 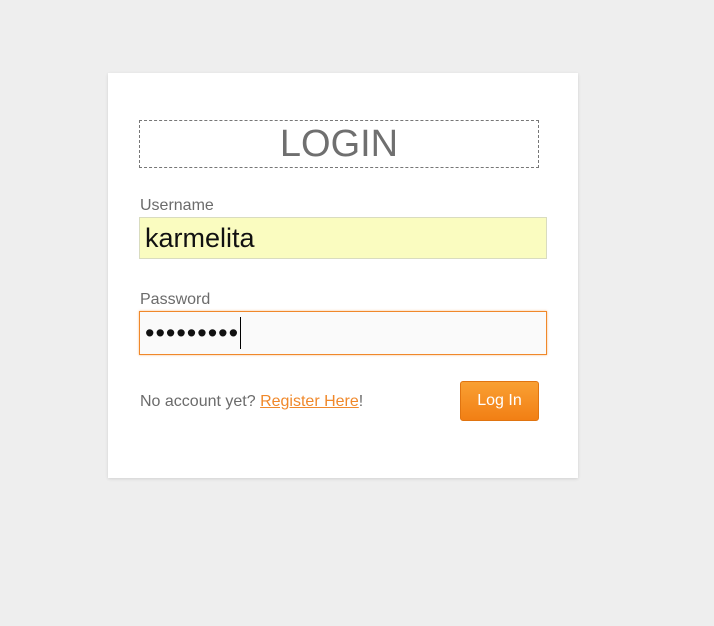 I want to click on password-input: •••••••••, so click(x=343, y=333).